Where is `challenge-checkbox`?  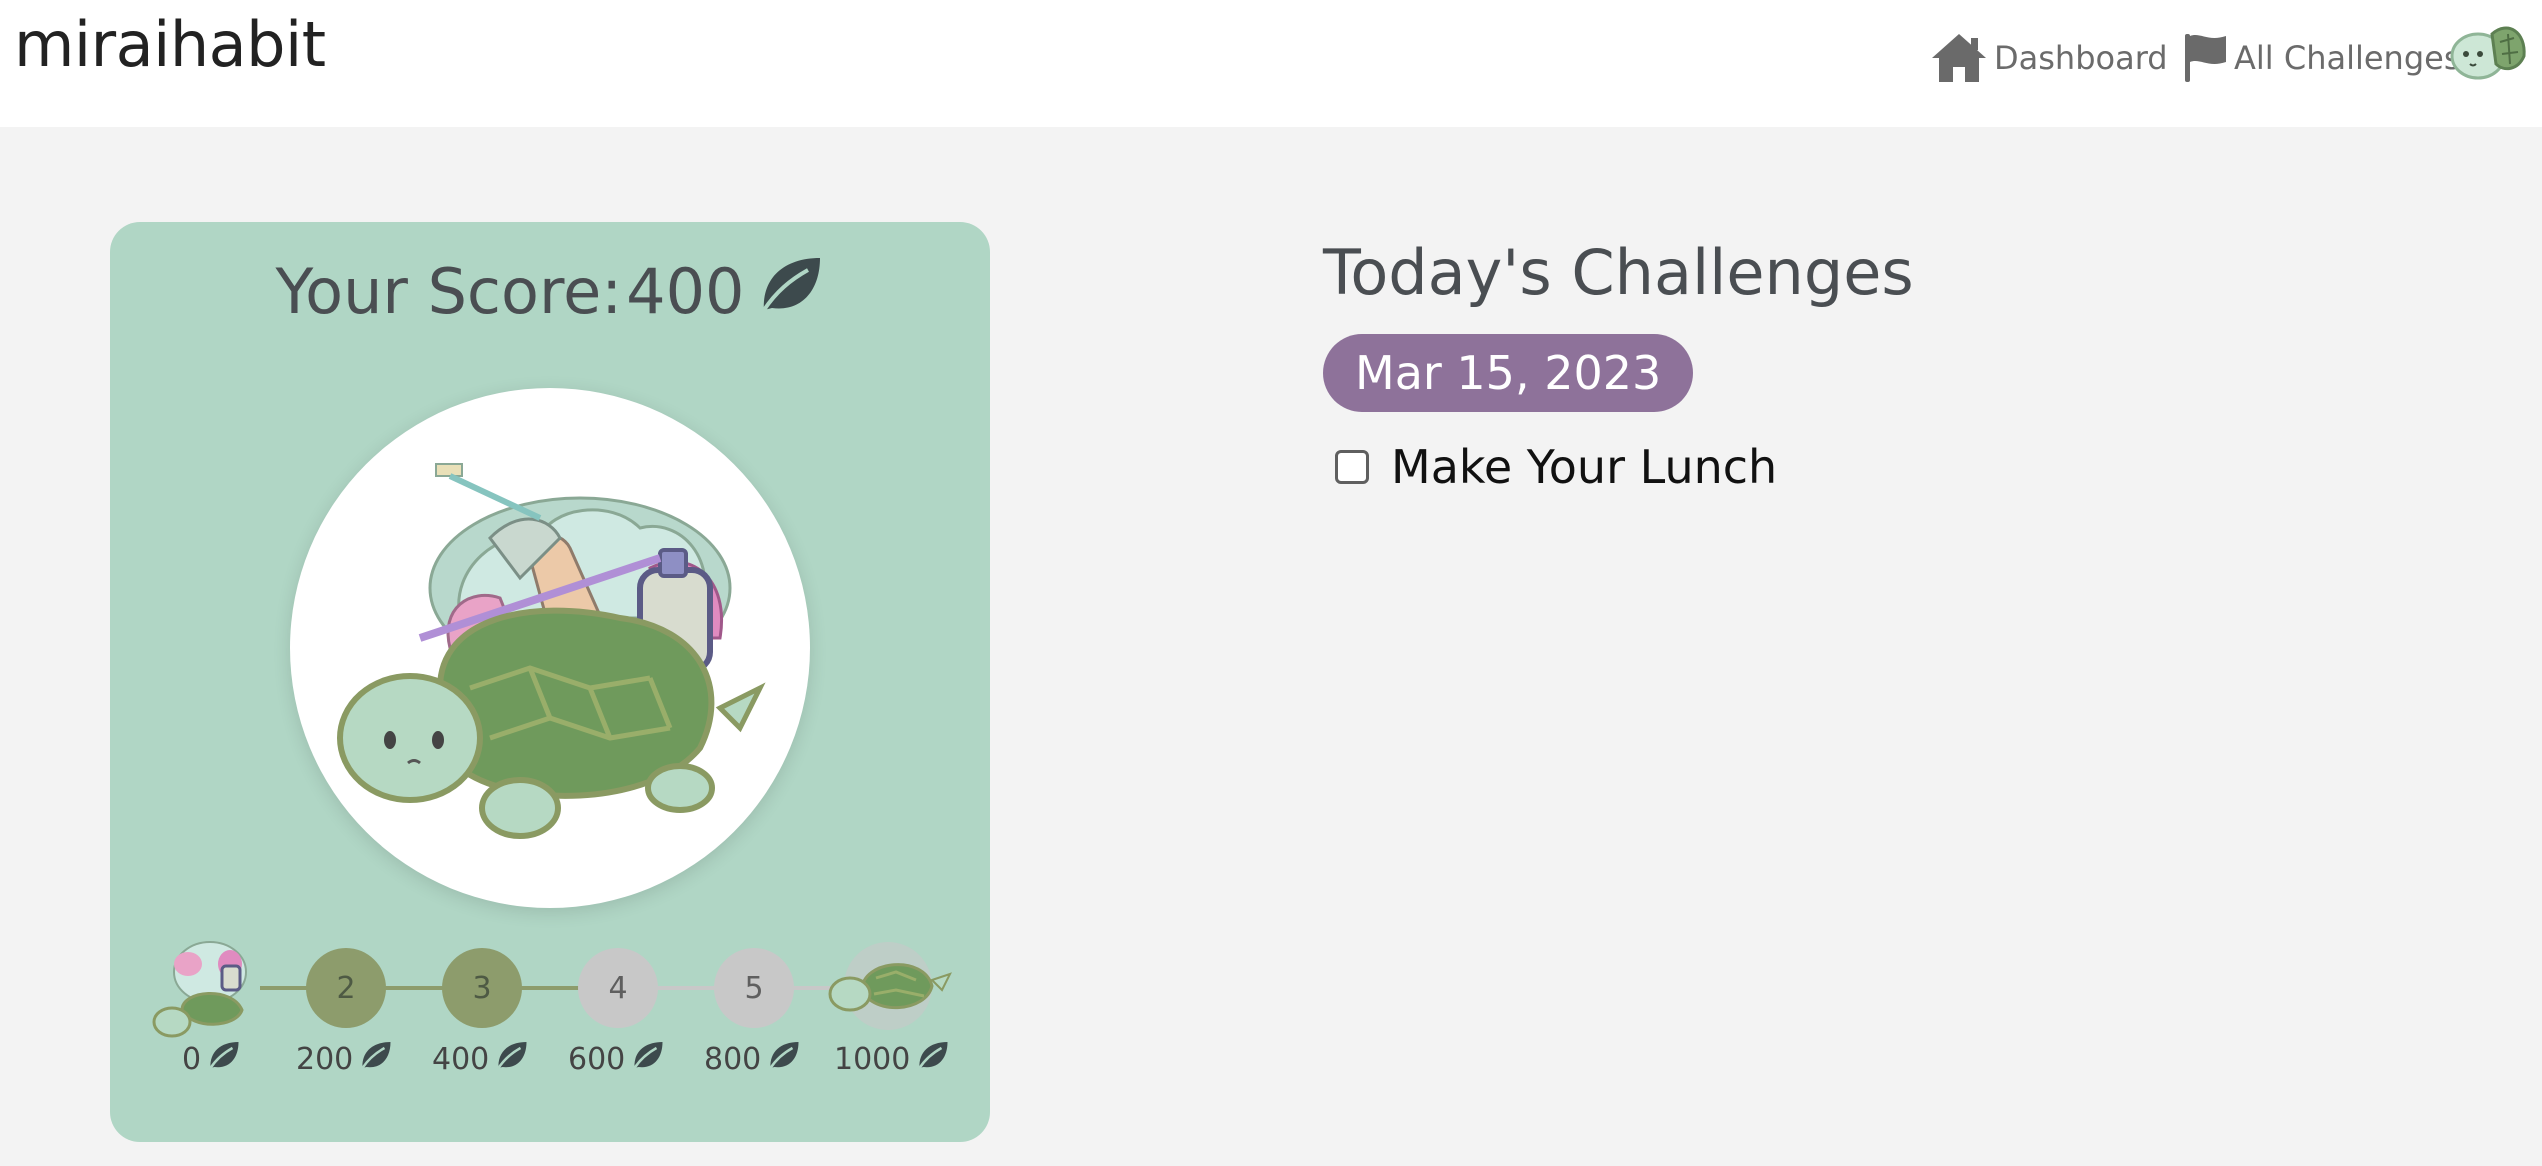 challenge-checkbox is located at coordinates (1352, 467).